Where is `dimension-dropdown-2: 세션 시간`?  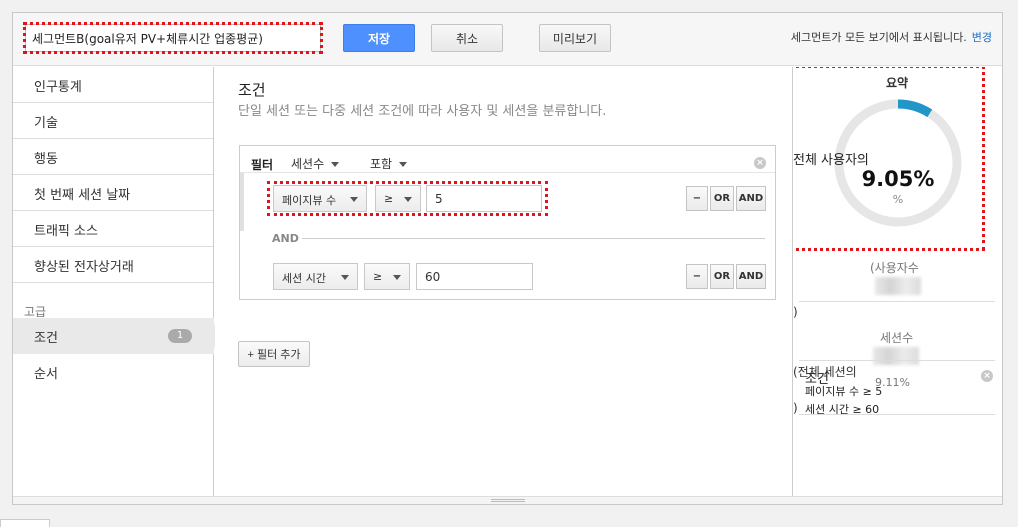
dimension-dropdown-2: 세션 시간 is located at coordinates (315, 276).